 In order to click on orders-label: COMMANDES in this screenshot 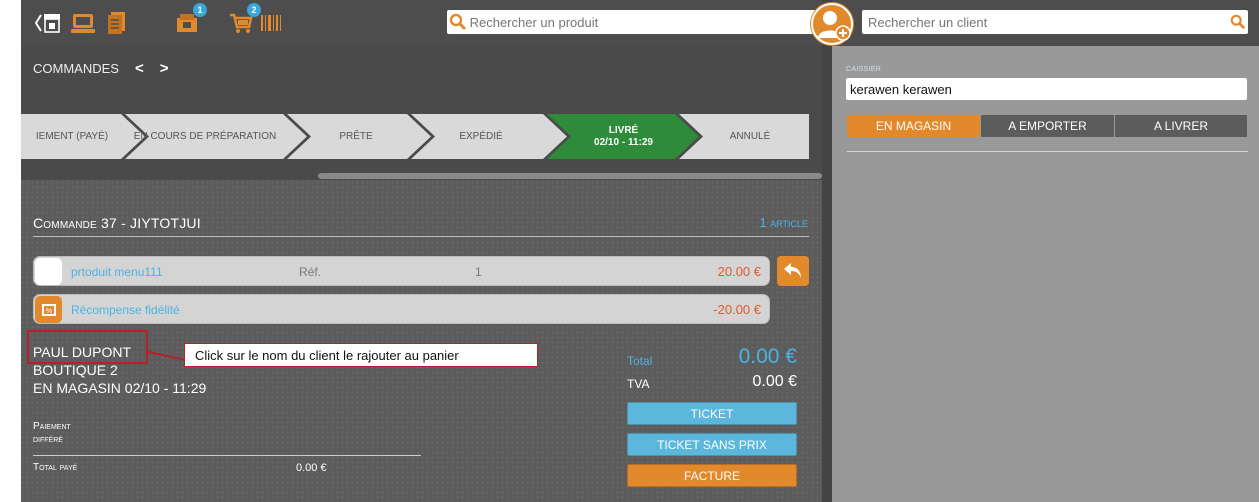, I will do `click(76, 68)`.